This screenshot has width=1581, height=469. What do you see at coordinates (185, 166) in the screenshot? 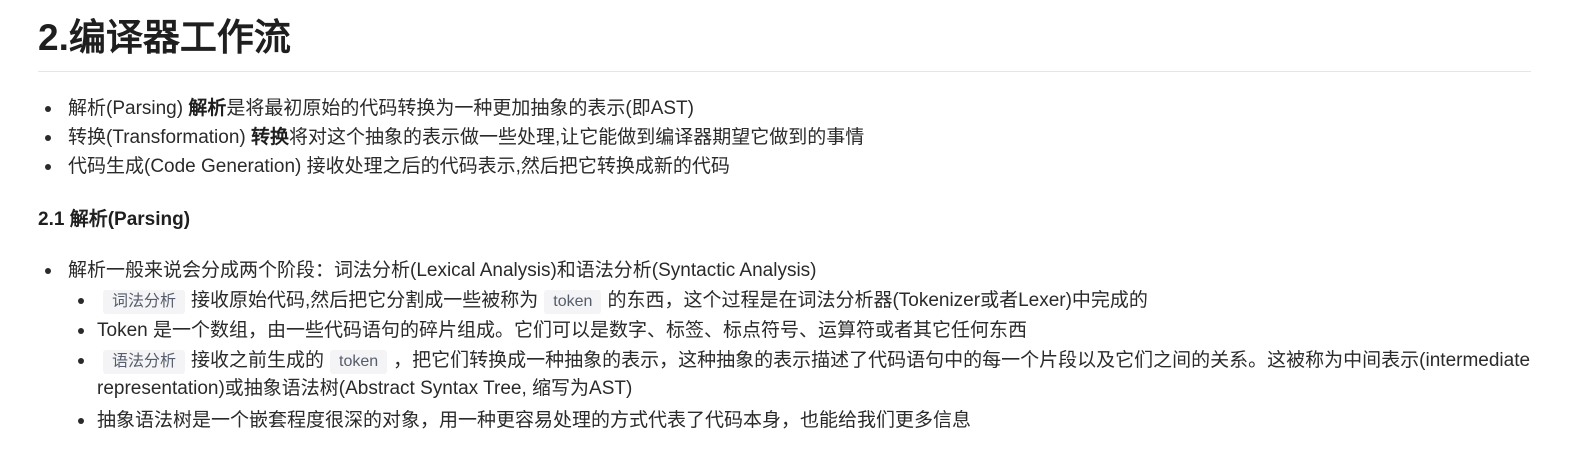
I see `term: 代码生成(Code Generation)` at bounding box center [185, 166].